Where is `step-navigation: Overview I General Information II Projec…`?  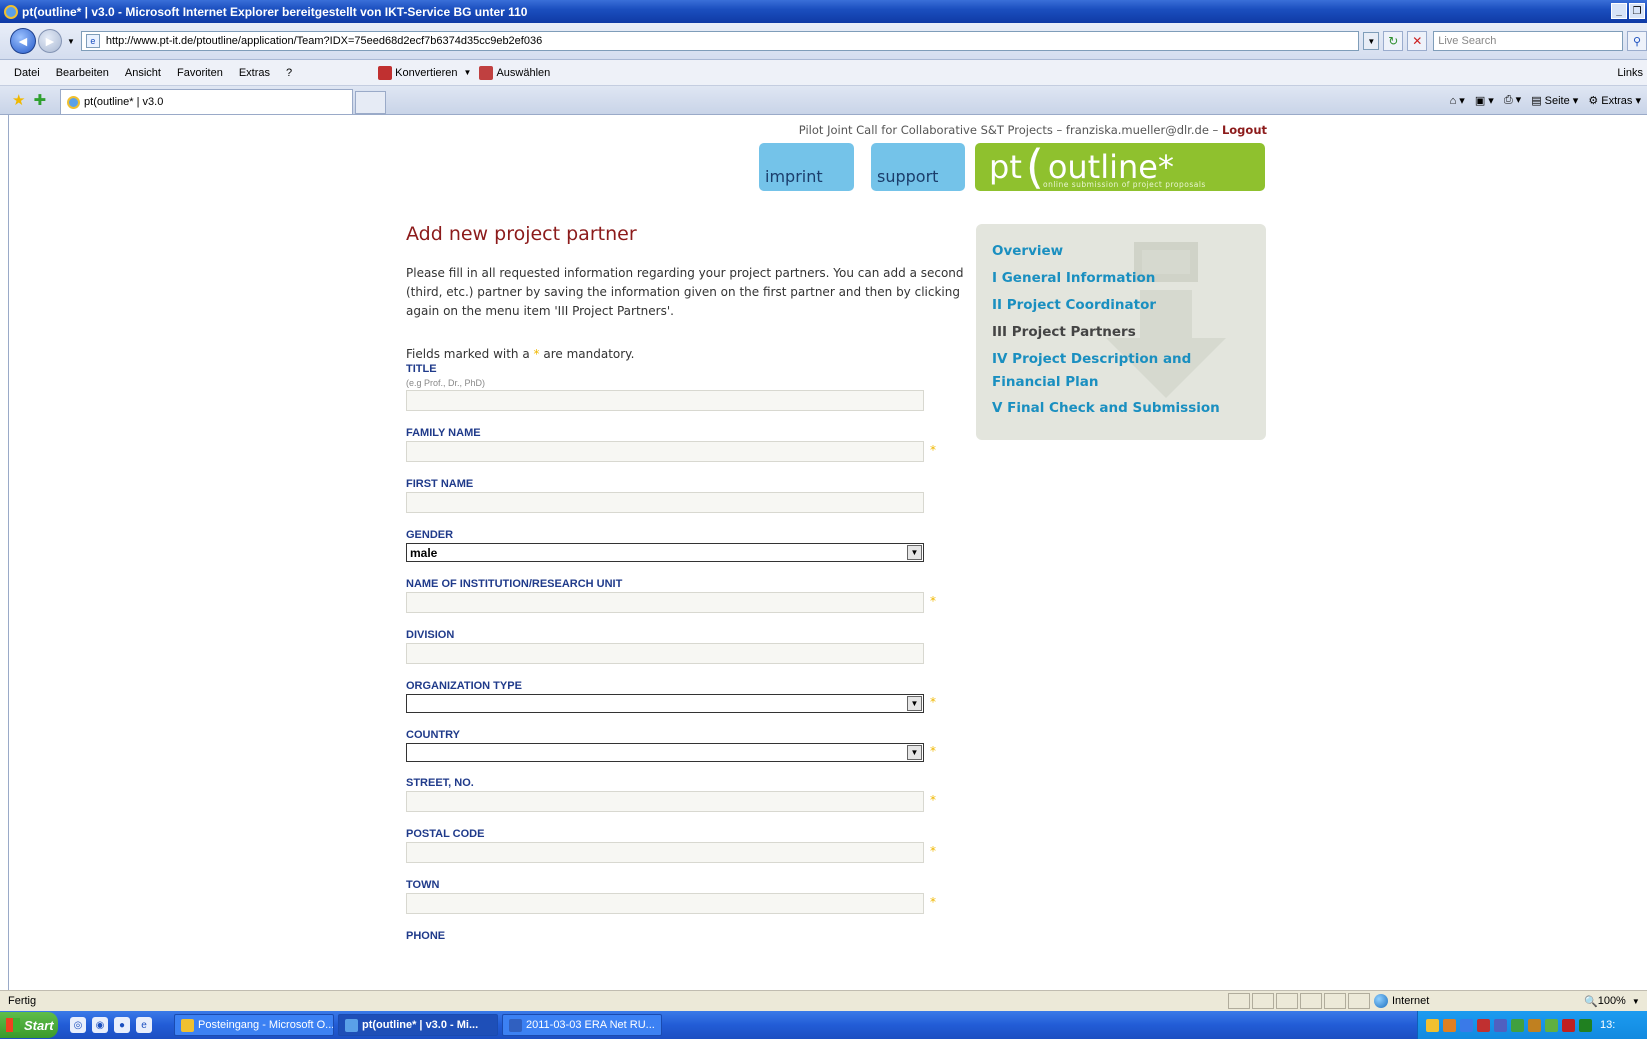 step-navigation: Overview I General Information II Projec… is located at coordinates (1121, 332).